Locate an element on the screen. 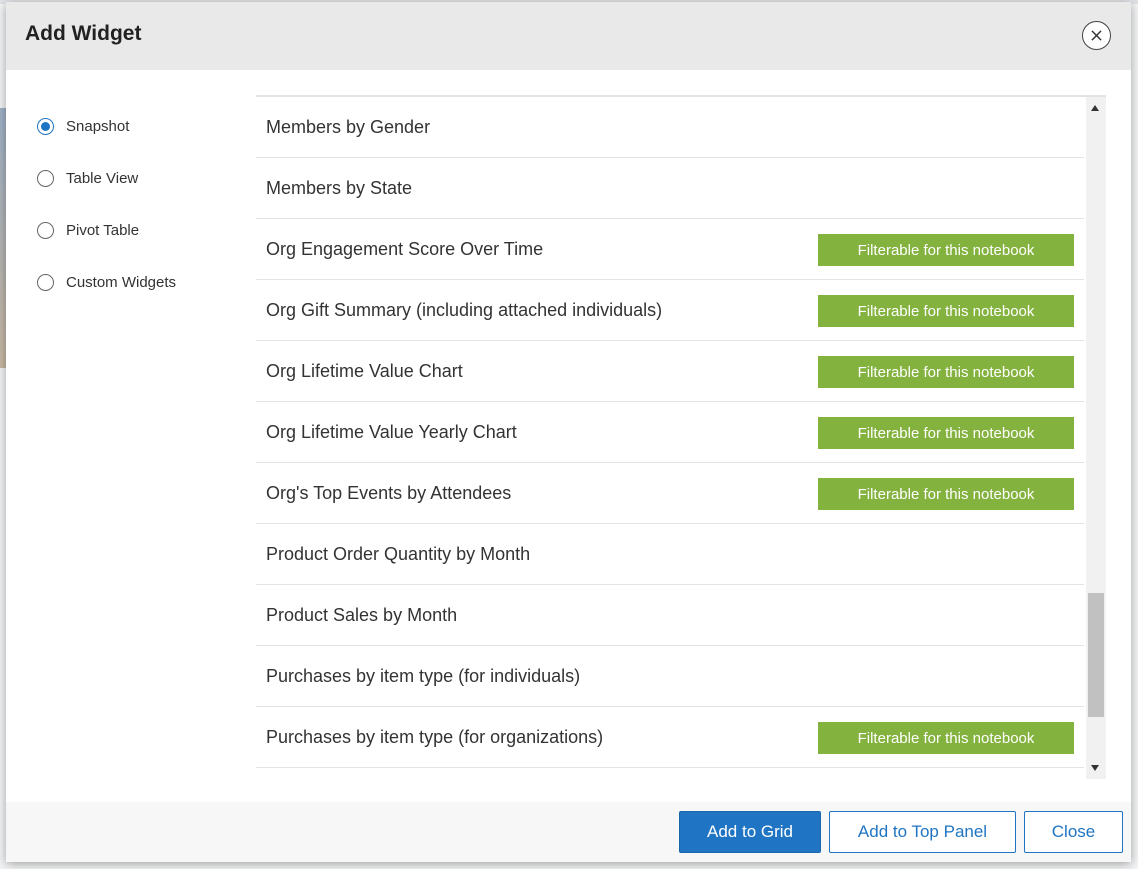  close-button: Close is located at coordinates (1073, 832).